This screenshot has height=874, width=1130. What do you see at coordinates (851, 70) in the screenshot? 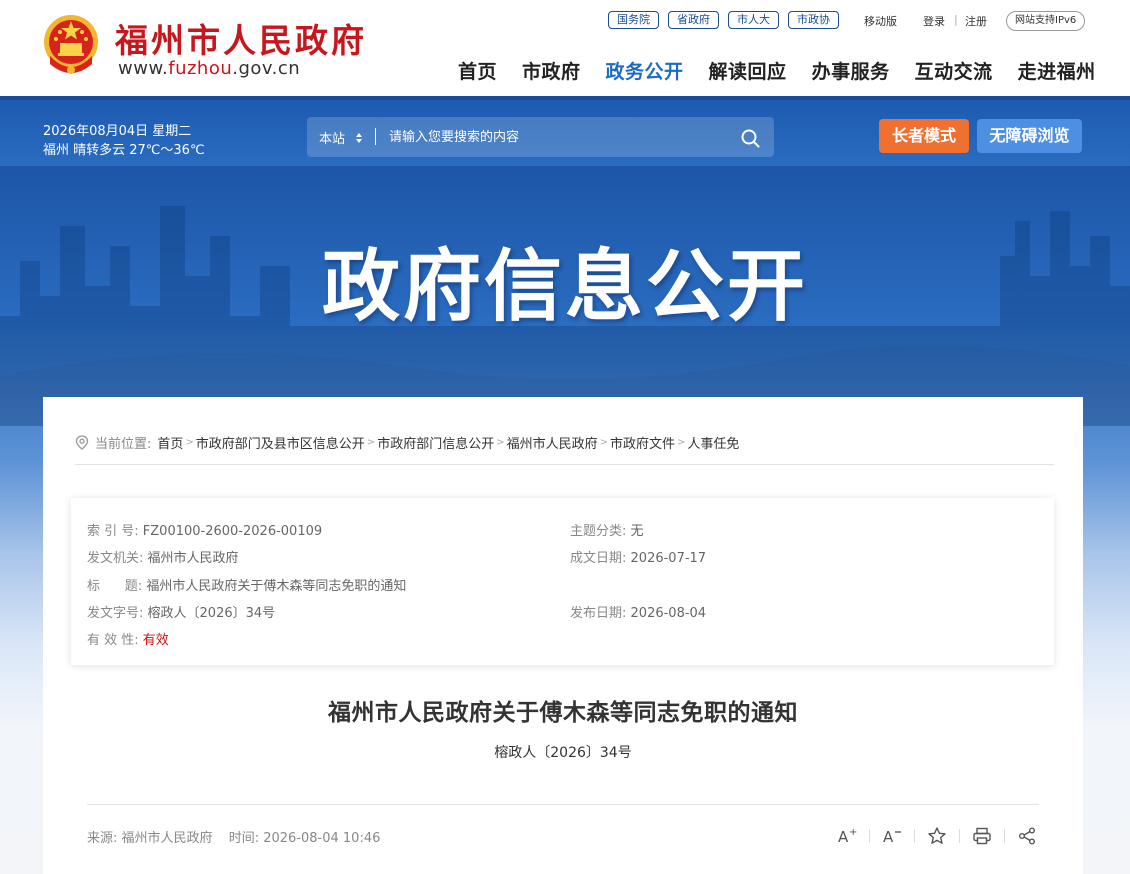
I see `nav-services: 办事服务` at bounding box center [851, 70].